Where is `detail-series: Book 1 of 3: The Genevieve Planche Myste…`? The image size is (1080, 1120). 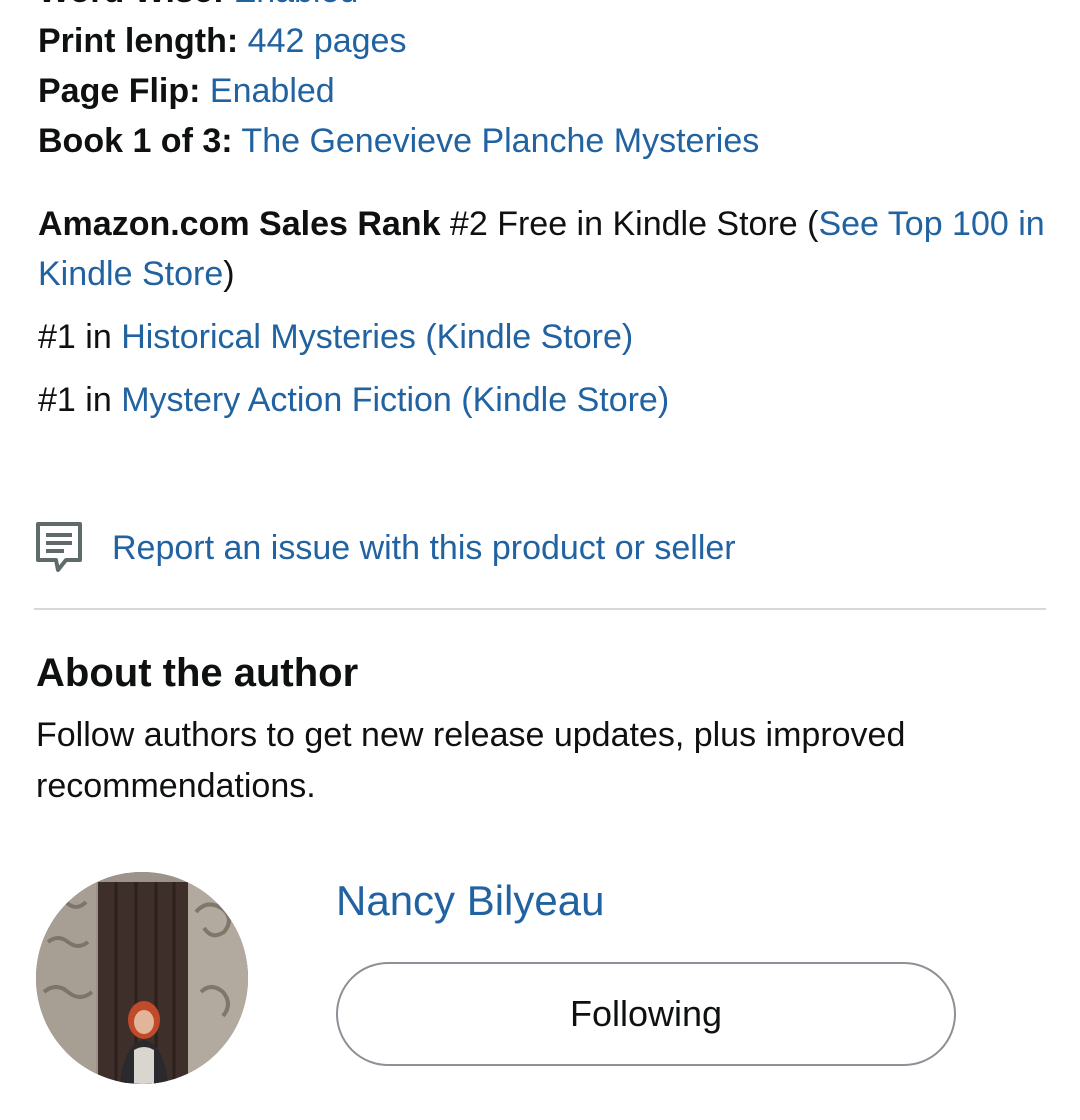
detail-series: Book 1 of 3: The Genevieve Planche Myste… is located at coordinates (543, 141).